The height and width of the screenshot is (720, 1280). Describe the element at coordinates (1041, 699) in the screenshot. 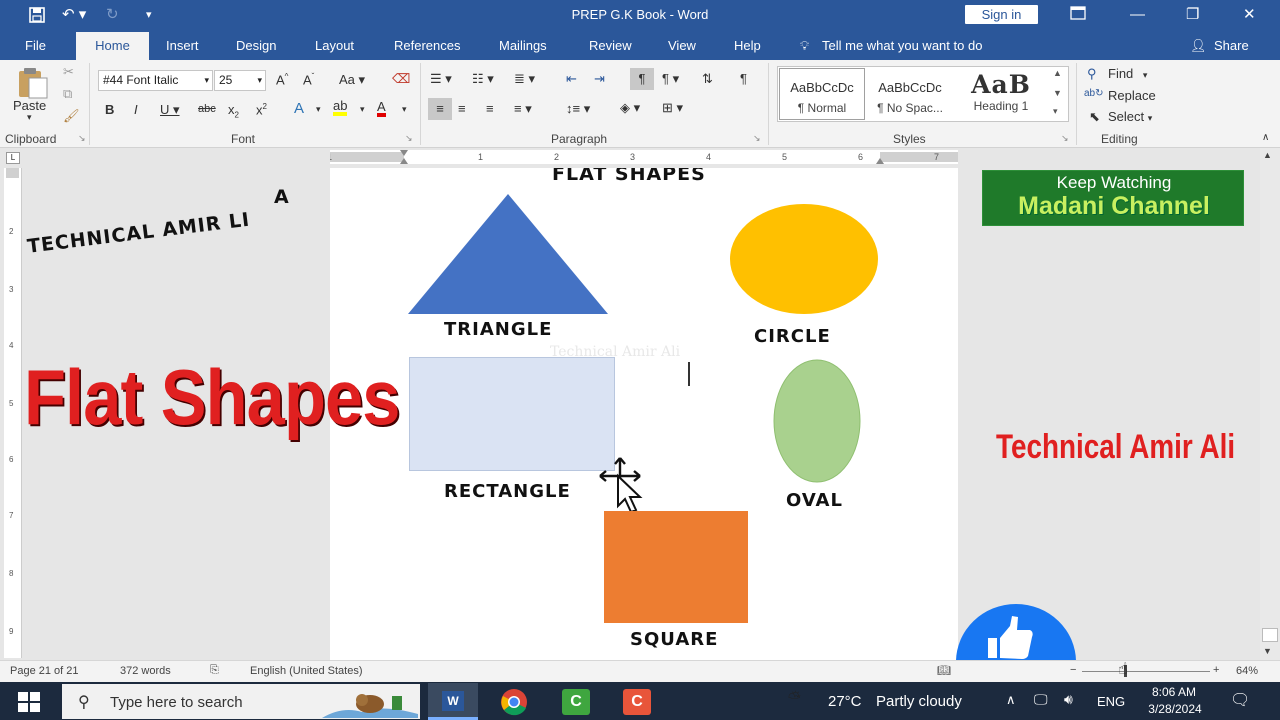

I see `network-icon: 🖵︎` at that location.